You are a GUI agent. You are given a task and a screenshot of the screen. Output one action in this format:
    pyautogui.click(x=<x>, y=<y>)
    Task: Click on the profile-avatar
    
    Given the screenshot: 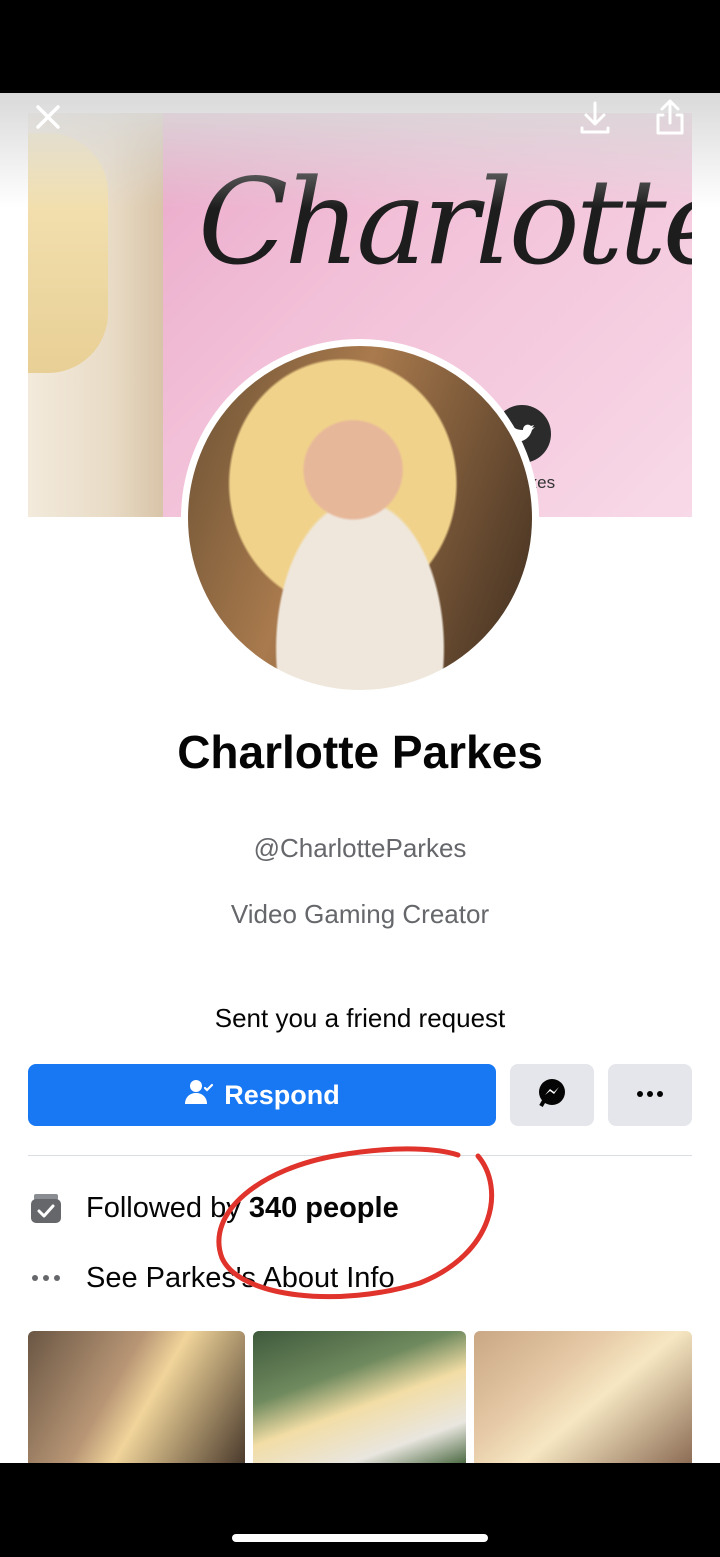 What is the action you would take?
    pyautogui.click(x=360, y=518)
    